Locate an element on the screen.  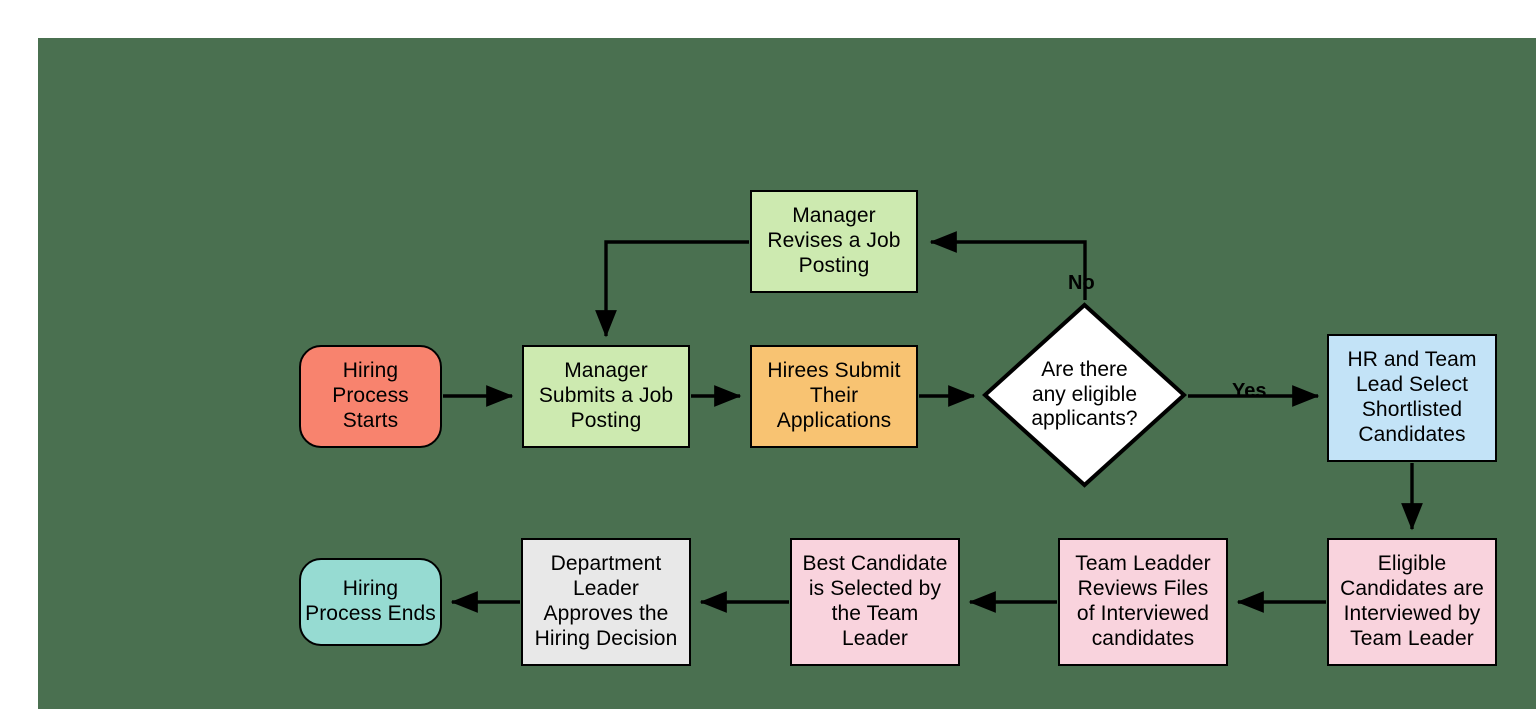
node-manager-submits-job-posting: Manager Submits a Job Posting is located at coordinates (606, 396).